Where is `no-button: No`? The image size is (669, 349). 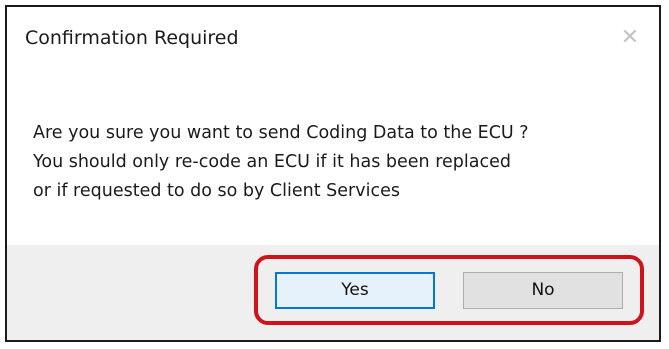
no-button: No is located at coordinates (543, 290).